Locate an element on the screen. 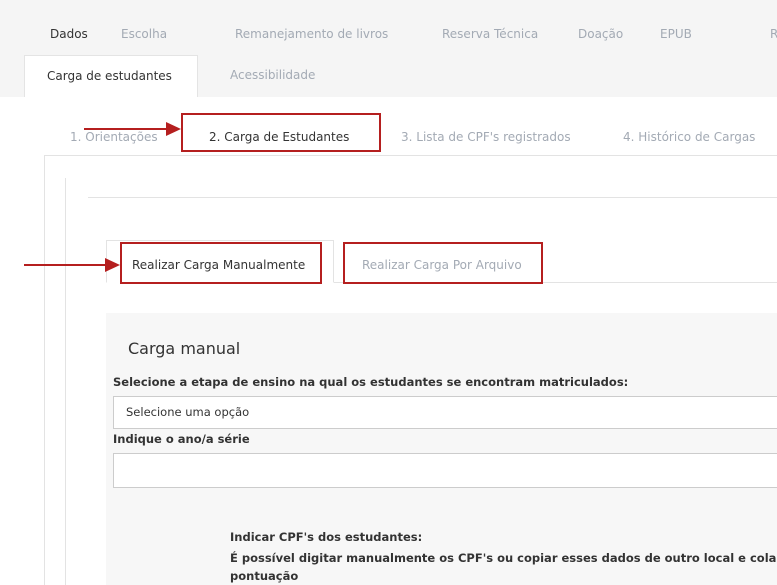 This screenshot has height=585, width=777. tab-remanejamento-de-livros: Remanejamento de livros is located at coordinates (311, 34).